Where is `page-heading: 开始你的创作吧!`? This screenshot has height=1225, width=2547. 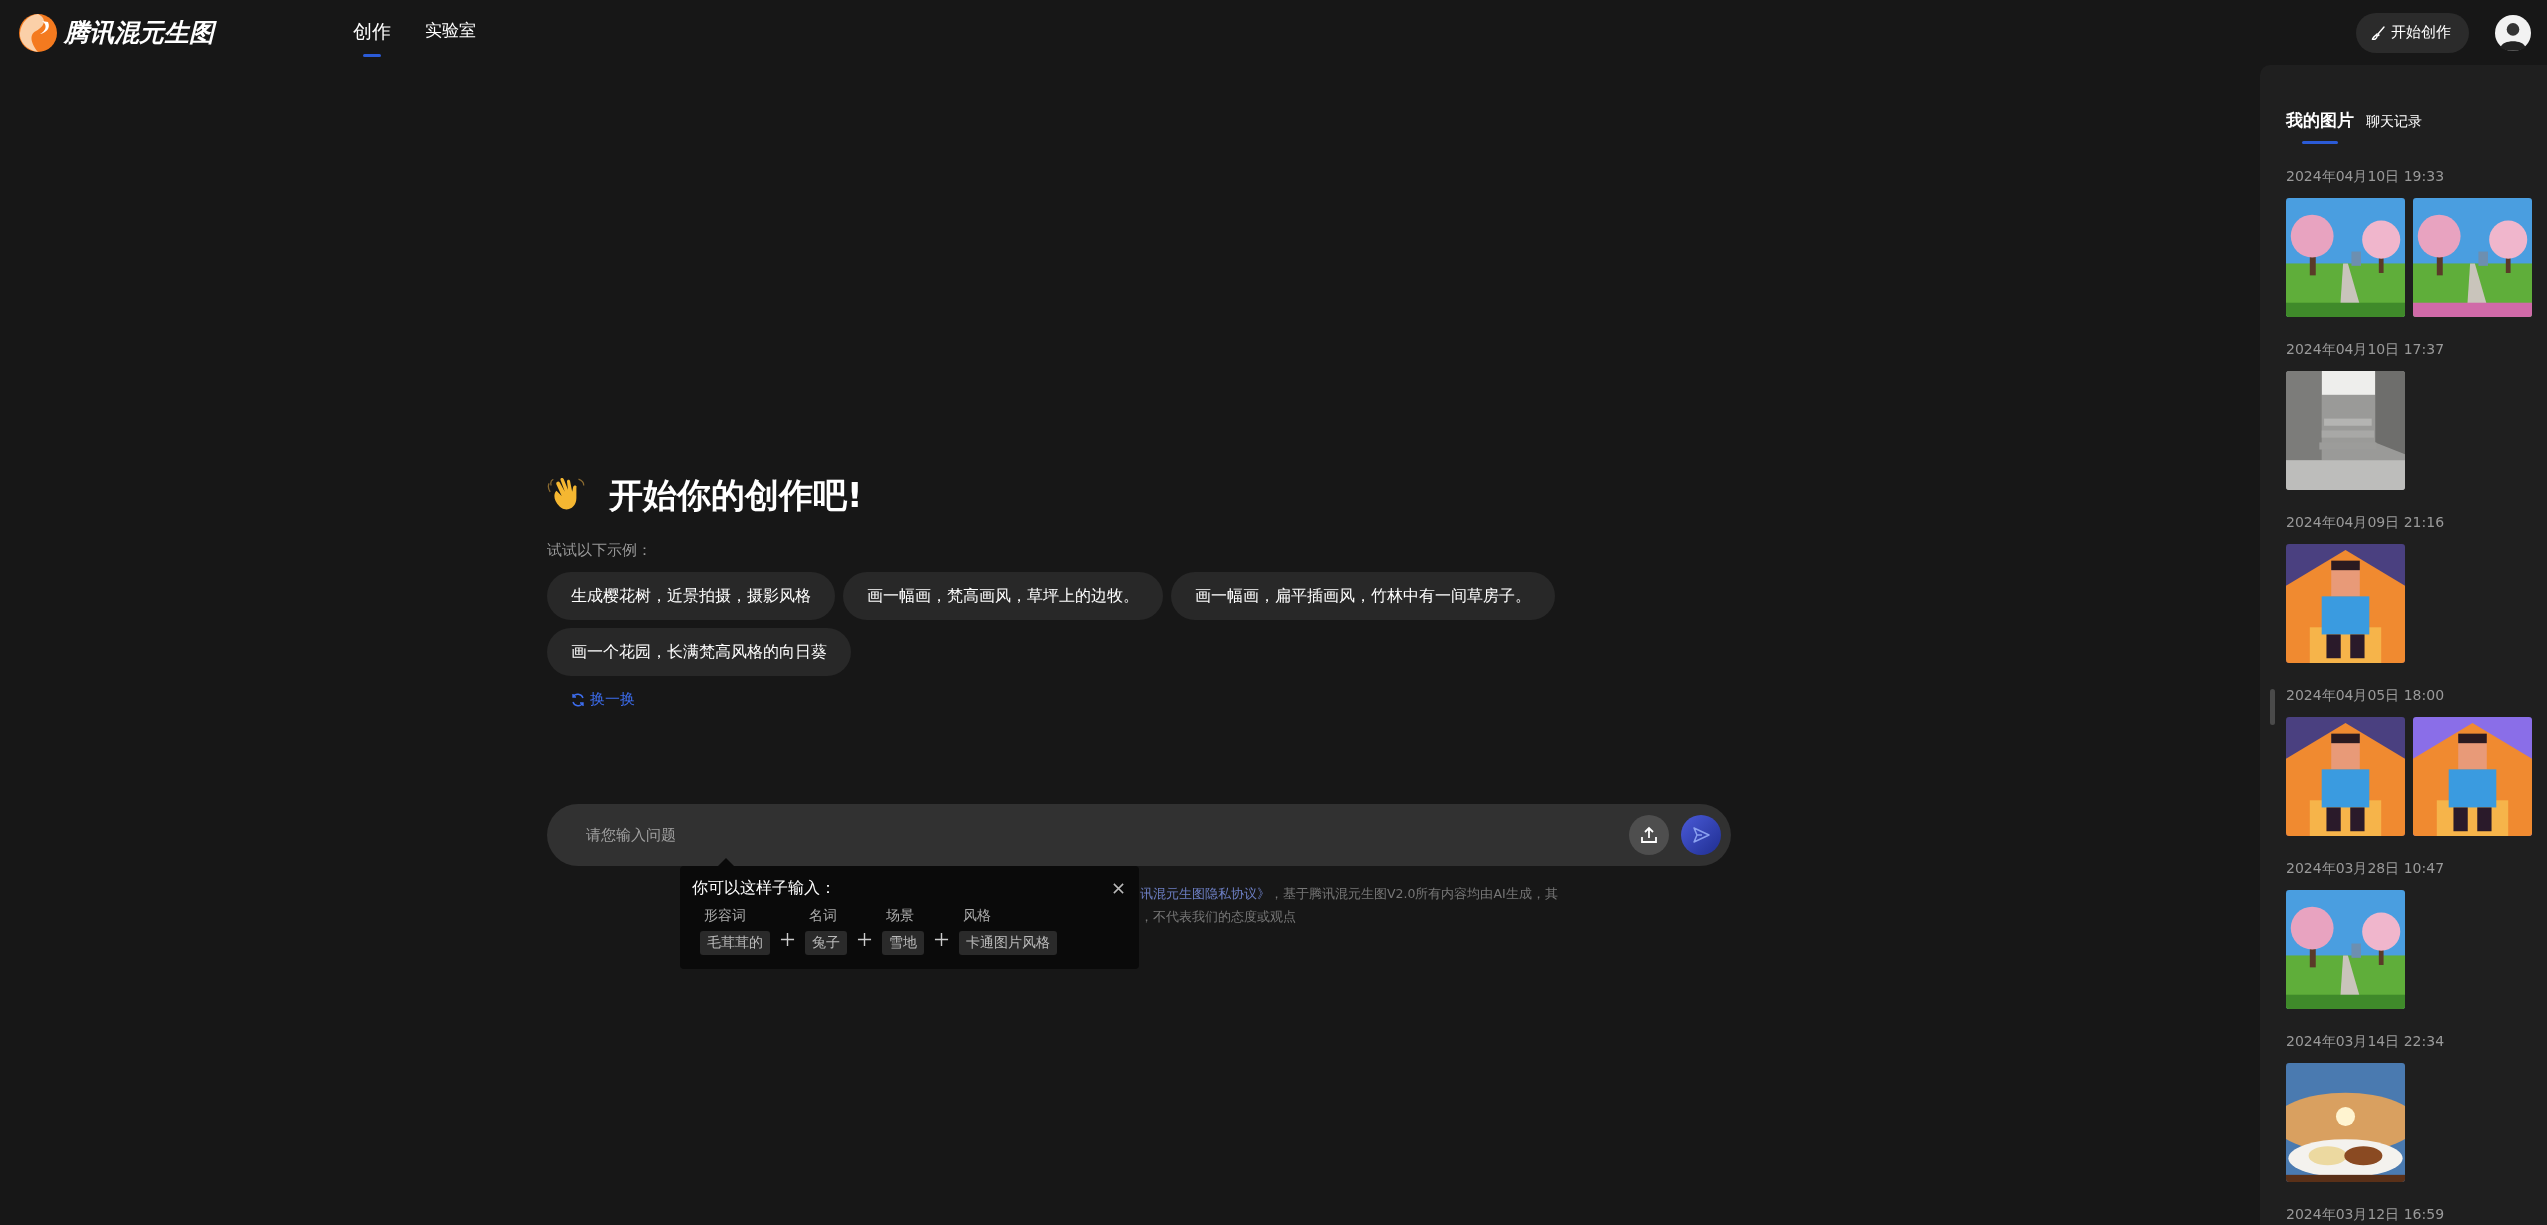
page-heading: 开始你的创作吧! is located at coordinates (736, 495).